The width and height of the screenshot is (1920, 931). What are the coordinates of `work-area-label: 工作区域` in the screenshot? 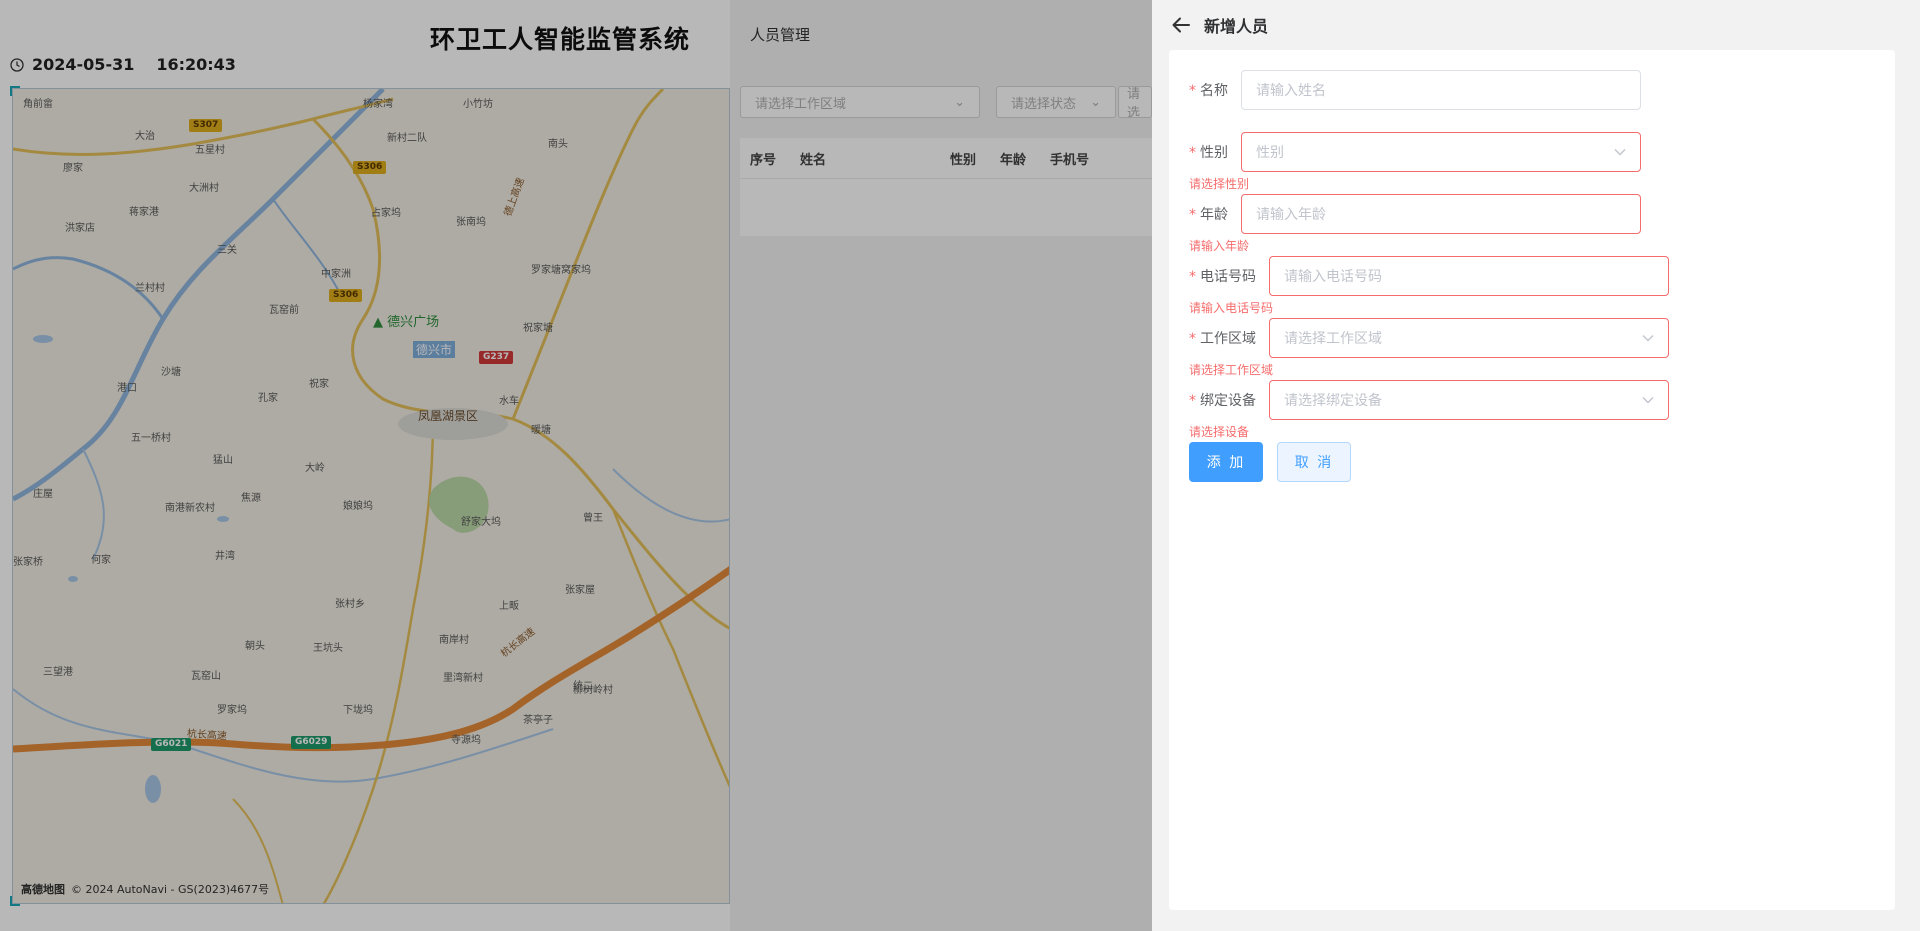 It's located at (1228, 339).